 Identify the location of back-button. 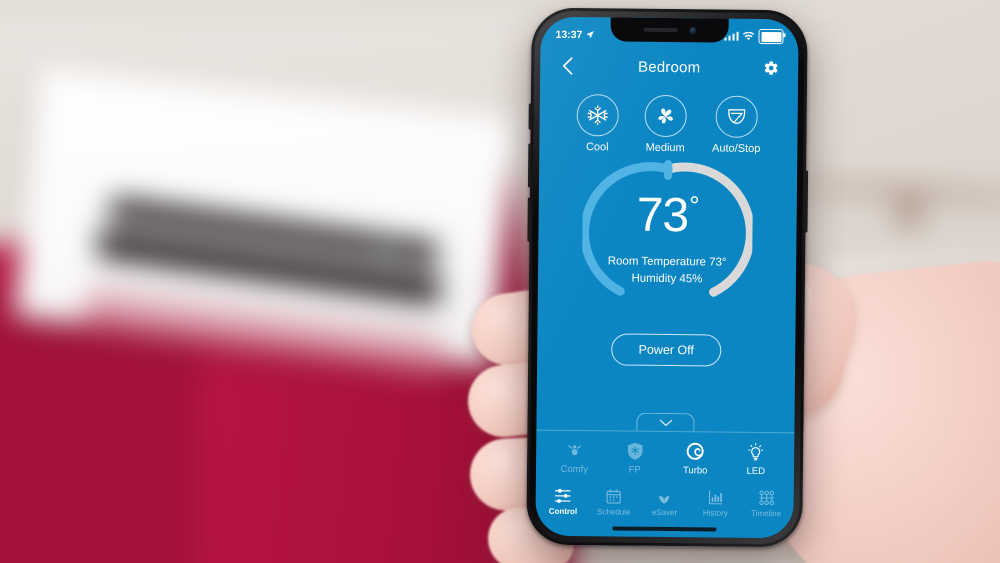
(567, 66).